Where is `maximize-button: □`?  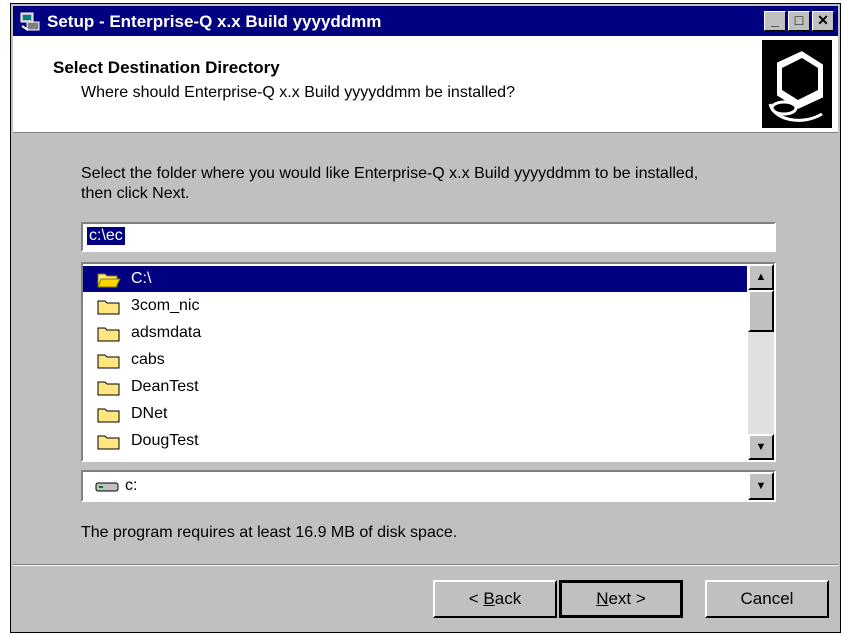 maximize-button: □ is located at coordinates (799, 21).